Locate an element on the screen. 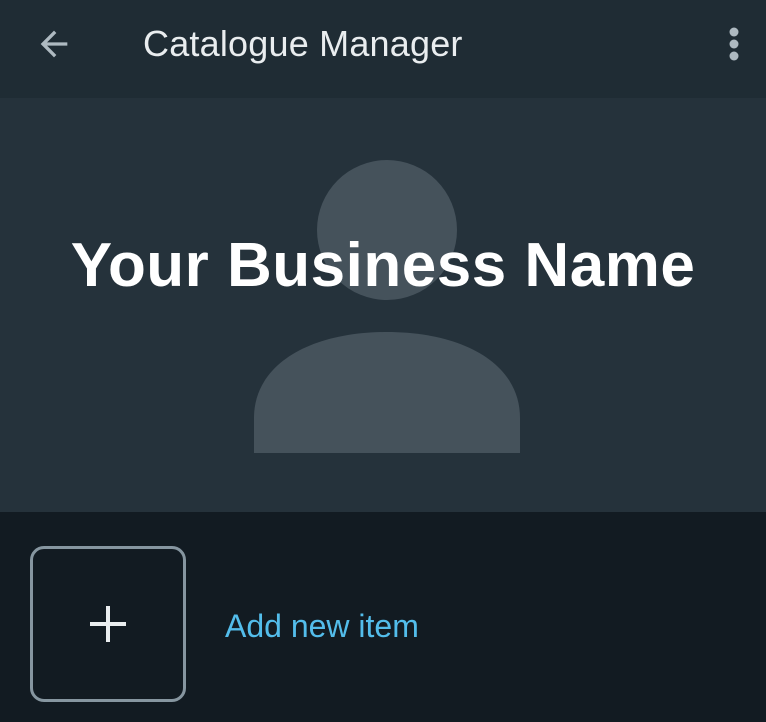  more-options-button is located at coordinates (734, 44).